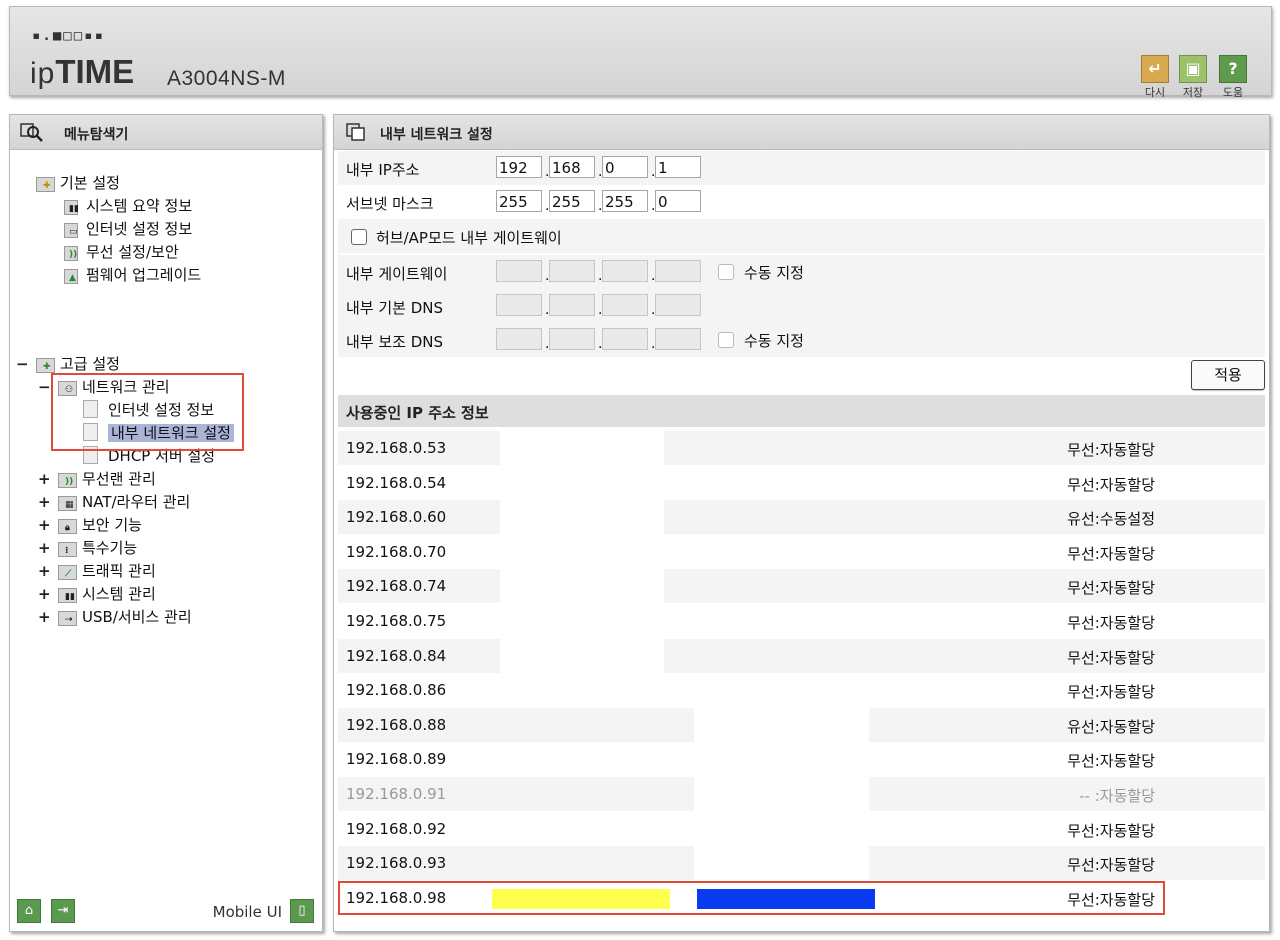  Describe the element at coordinates (801, 482) in the screenshot. I see `table-row: 192.168.0.54 무선:자동할당` at that location.